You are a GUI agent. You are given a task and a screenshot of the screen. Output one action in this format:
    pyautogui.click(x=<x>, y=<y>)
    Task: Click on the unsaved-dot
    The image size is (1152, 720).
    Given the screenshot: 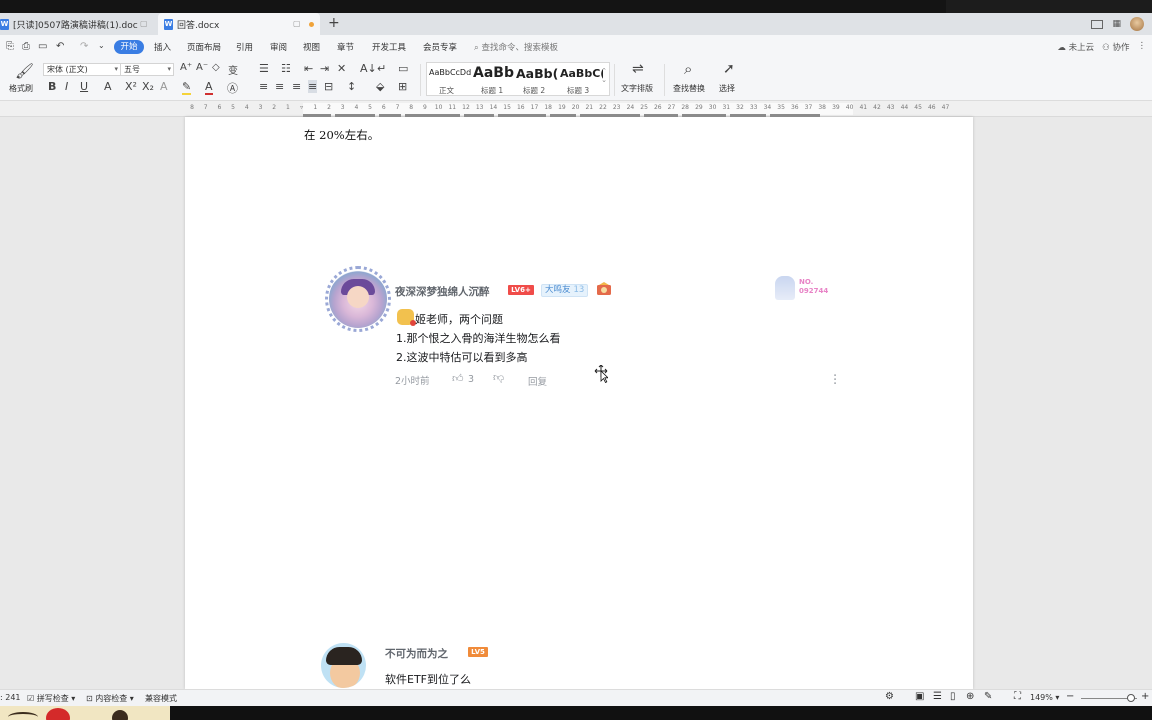 What is the action you would take?
    pyautogui.click(x=311, y=24)
    